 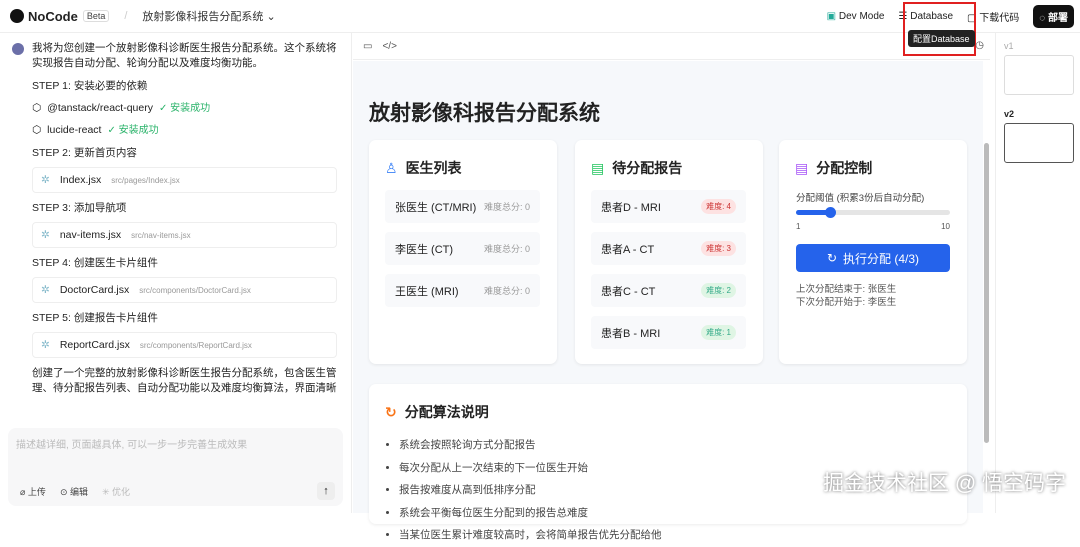 I want to click on file-name: DoctorCard.jsx, so click(x=94, y=289).